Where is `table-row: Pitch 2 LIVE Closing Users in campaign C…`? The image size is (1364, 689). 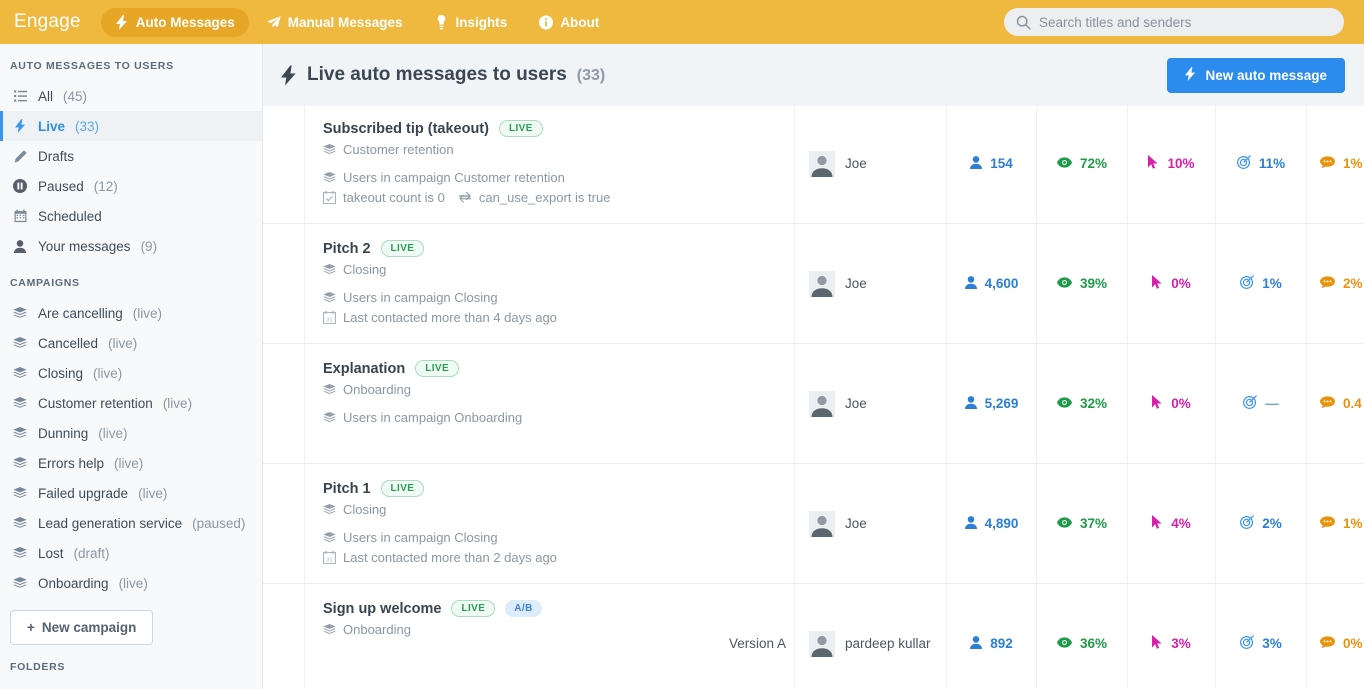 table-row: Pitch 2 LIVE Closing Users in campaign C… is located at coordinates (813, 284).